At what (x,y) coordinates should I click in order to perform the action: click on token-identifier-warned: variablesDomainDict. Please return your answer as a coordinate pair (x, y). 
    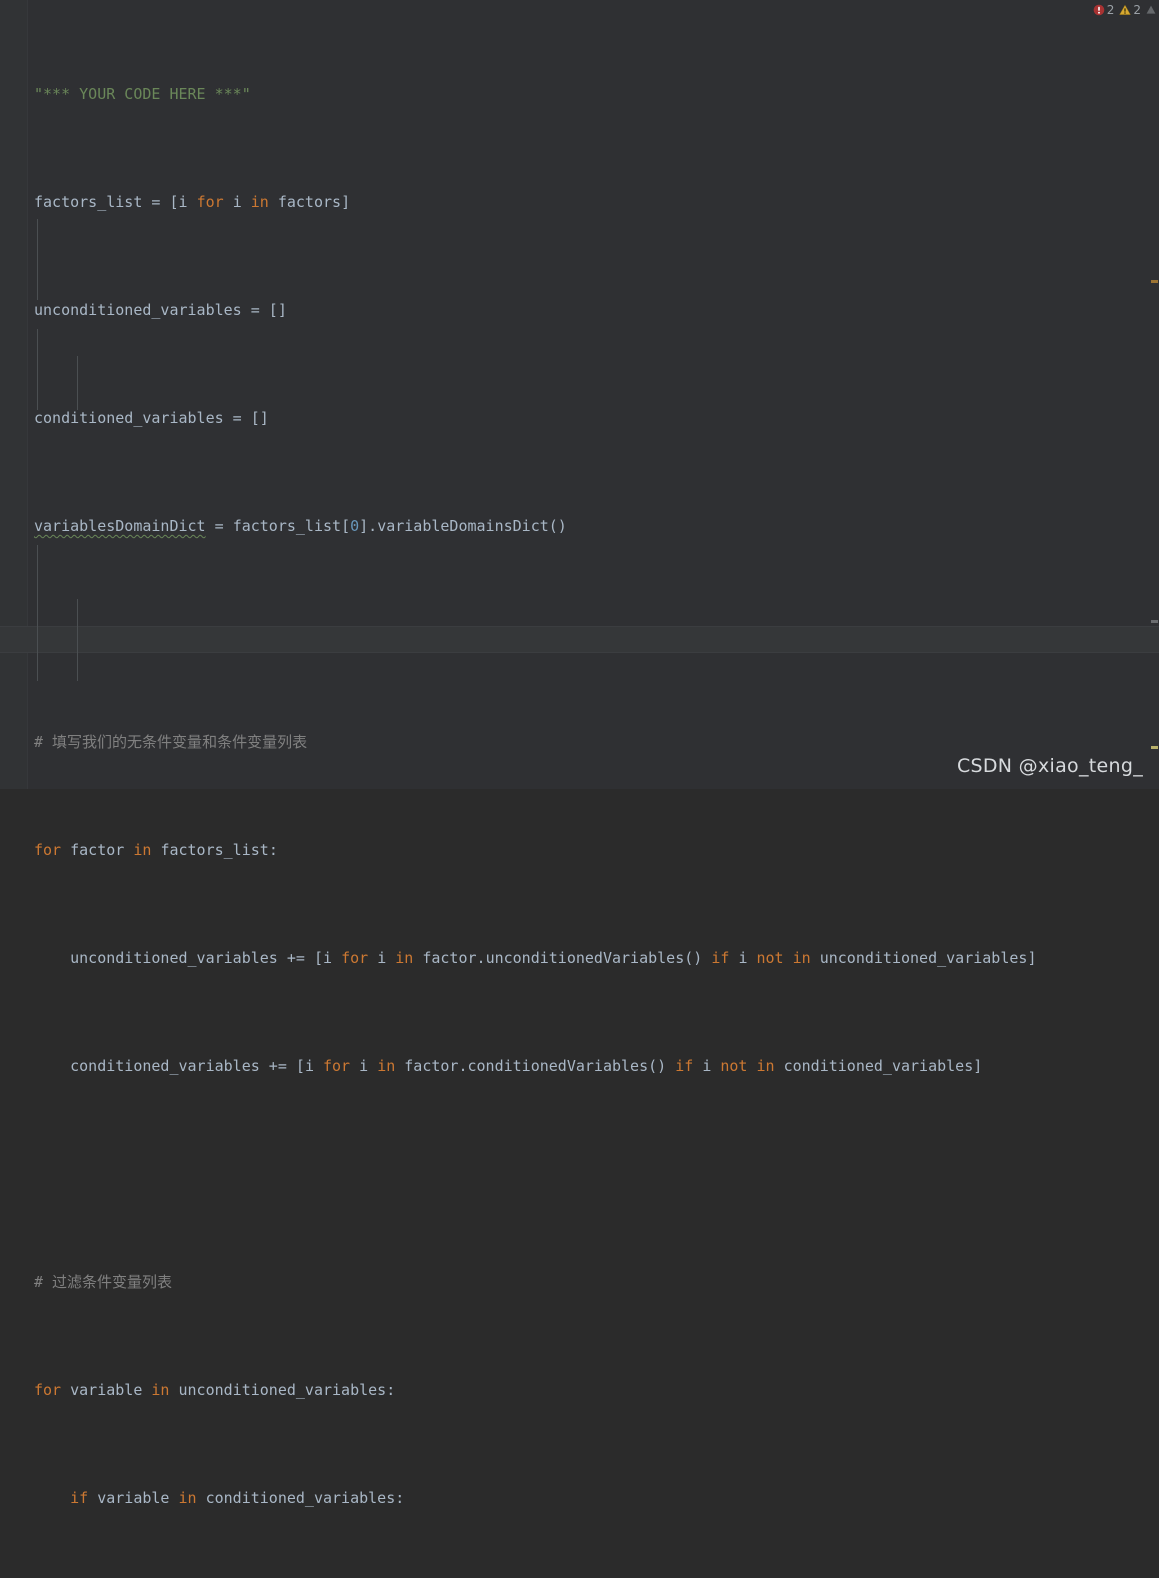
    Looking at the image, I should click on (120, 526).